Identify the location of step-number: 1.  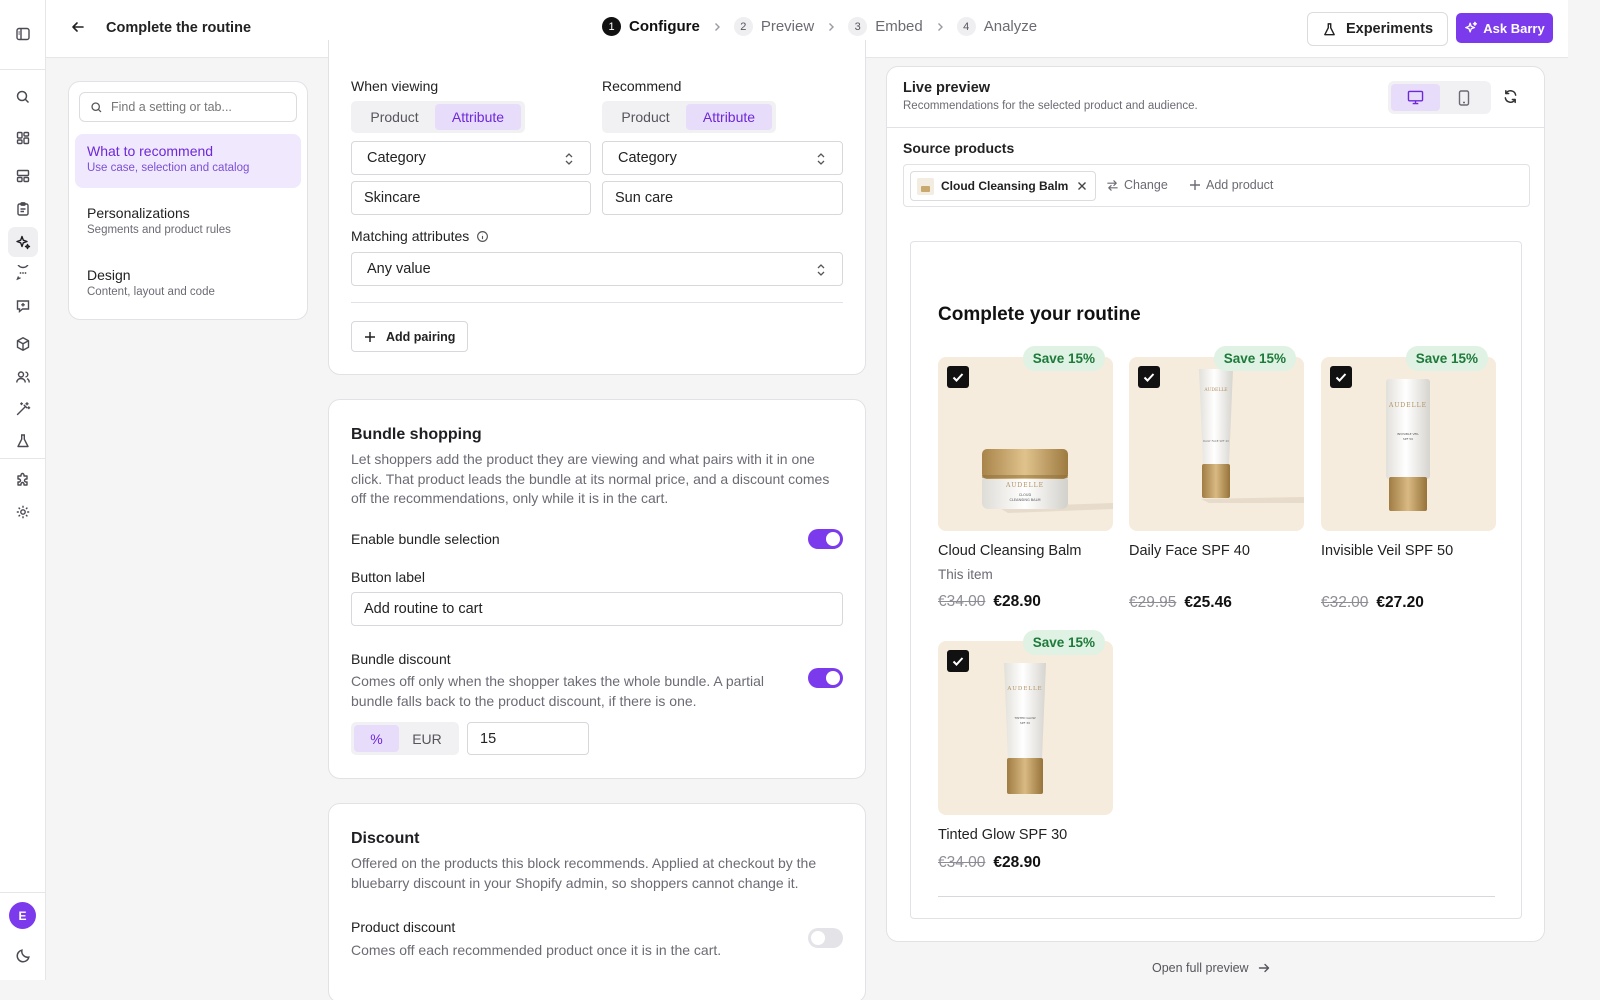
(611, 26).